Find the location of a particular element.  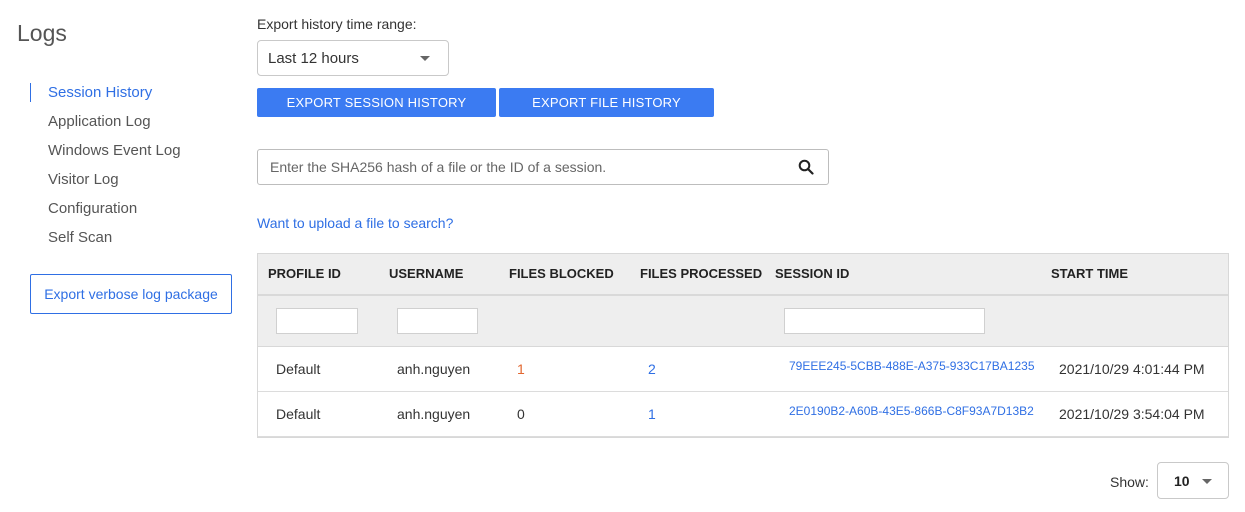

start-clock: 4:01:44 PM is located at coordinates (1168, 369).